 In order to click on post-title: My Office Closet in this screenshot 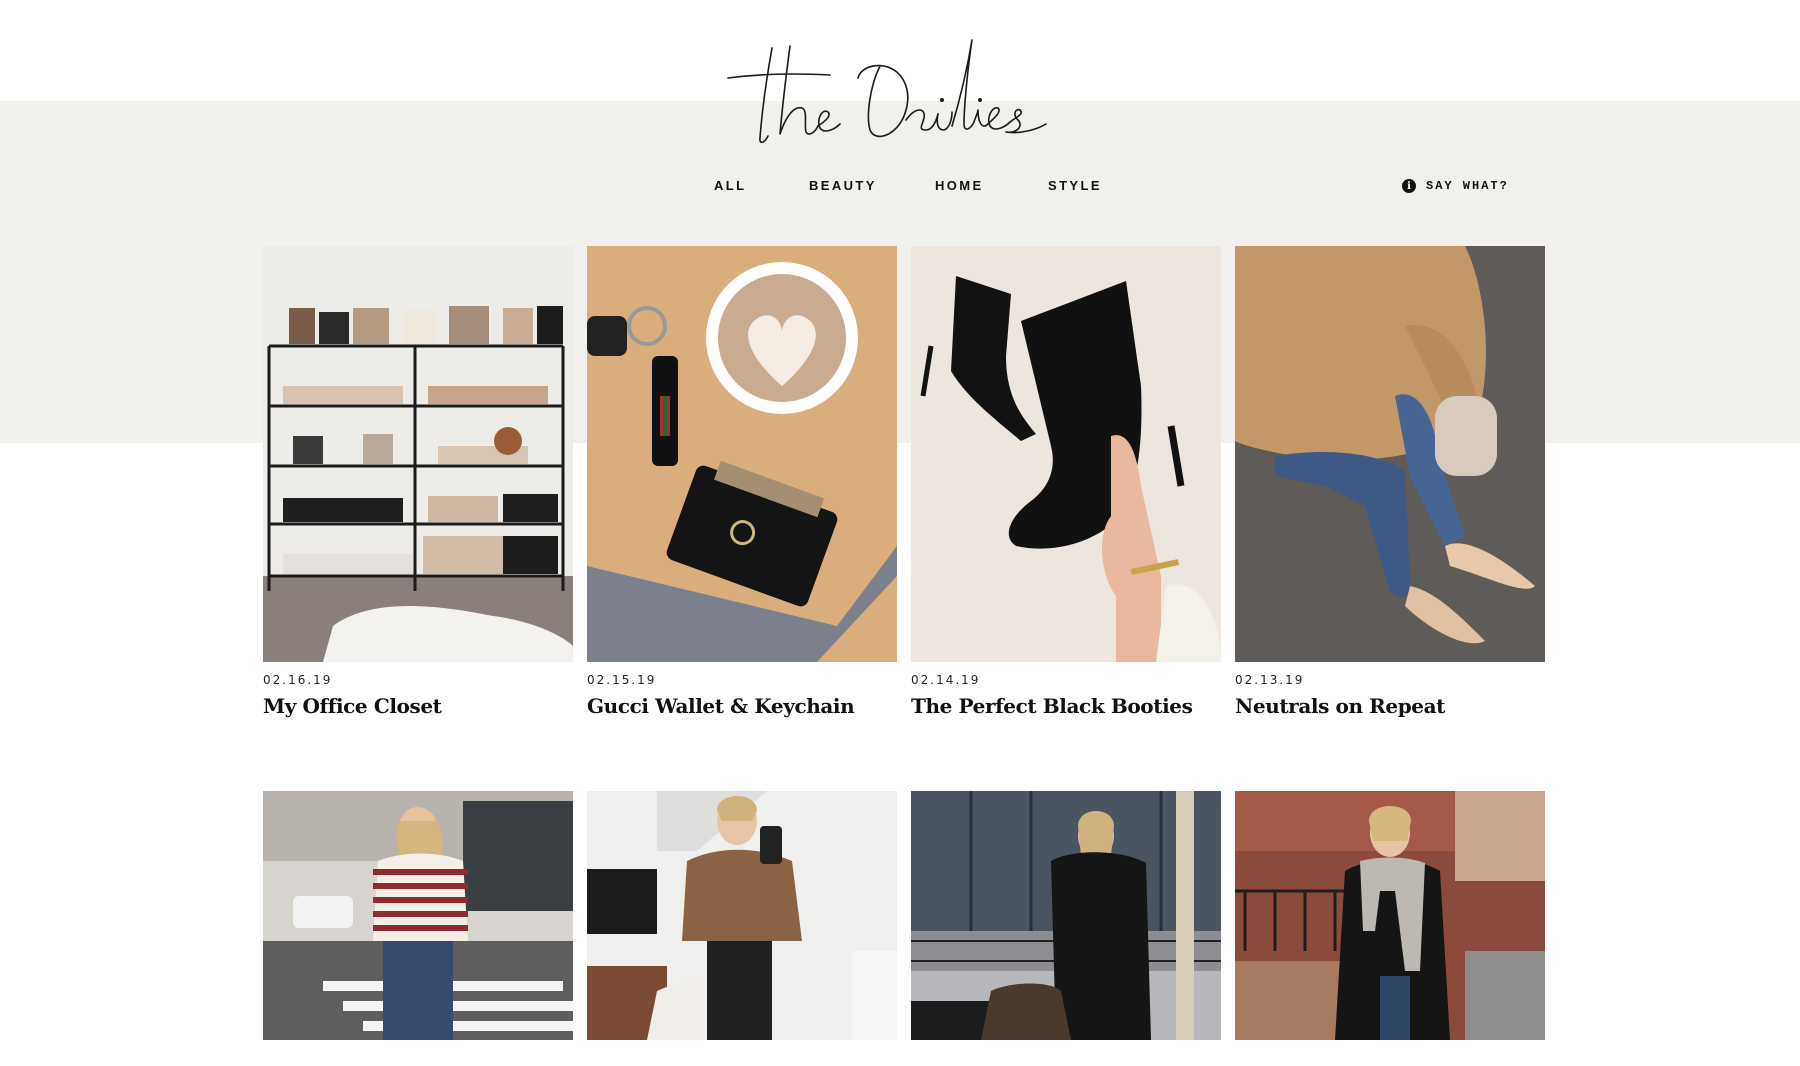, I will do `click(418, 706)`.